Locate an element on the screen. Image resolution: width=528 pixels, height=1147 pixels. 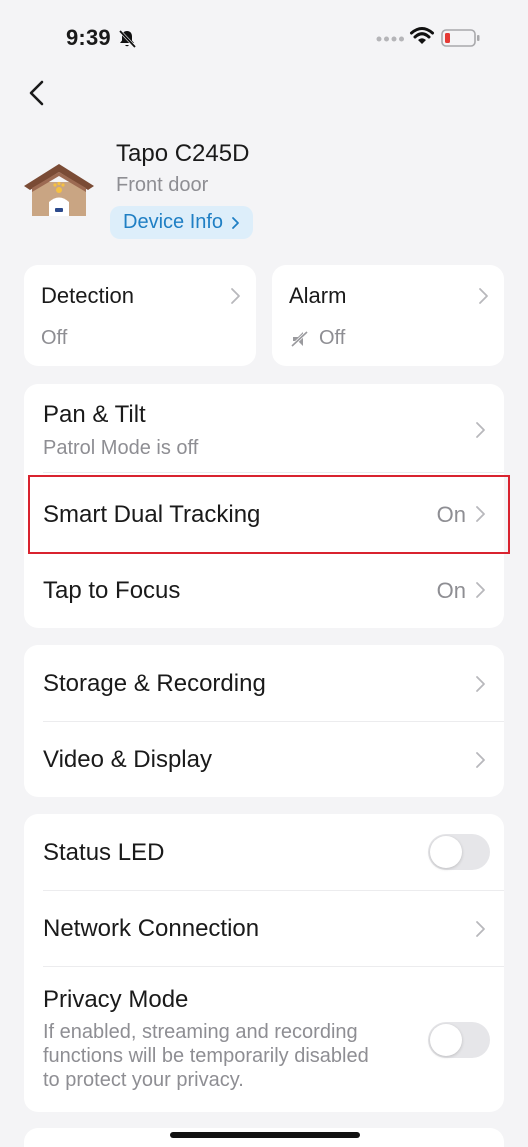
house-icon is located at coordinates (59, 190).